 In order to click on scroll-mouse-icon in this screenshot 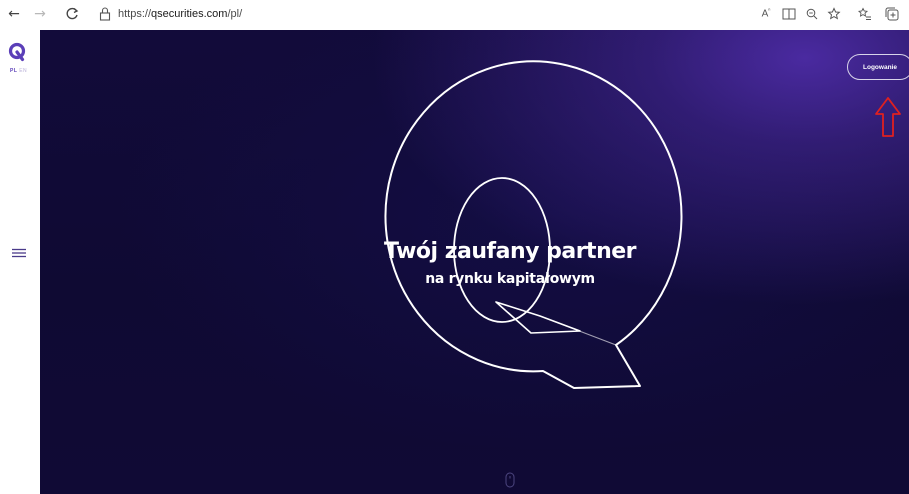, I will do `click(510, 480)`.